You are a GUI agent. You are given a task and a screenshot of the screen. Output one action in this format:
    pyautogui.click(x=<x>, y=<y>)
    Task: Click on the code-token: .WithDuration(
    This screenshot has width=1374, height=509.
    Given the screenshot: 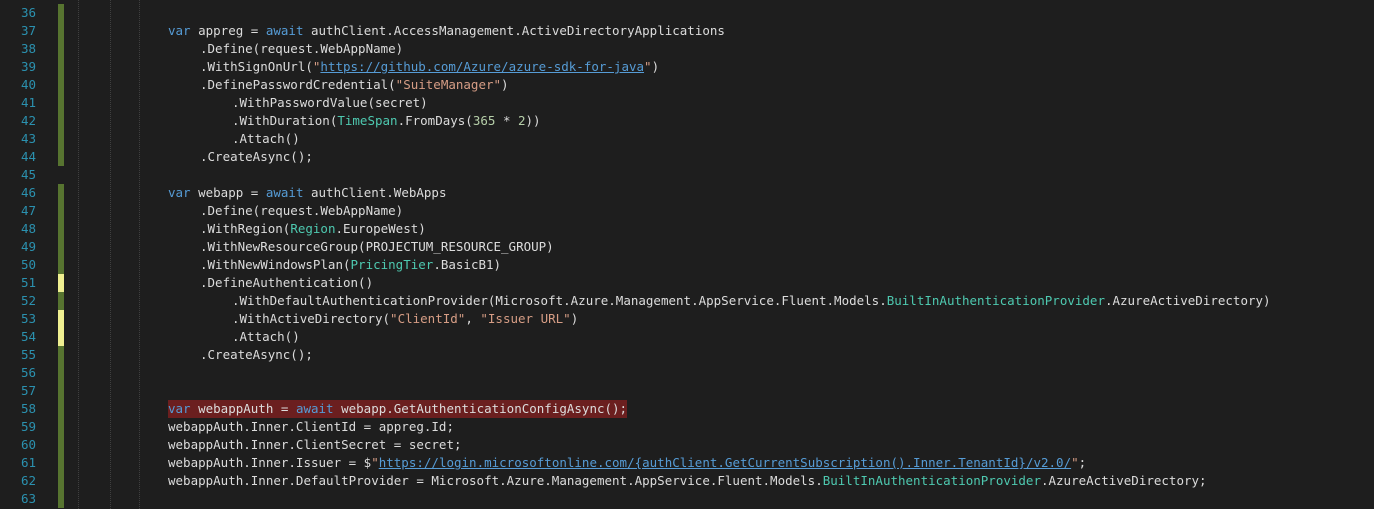 What is the action you would take?
    pyautogui.click(x=285, y=120)
    